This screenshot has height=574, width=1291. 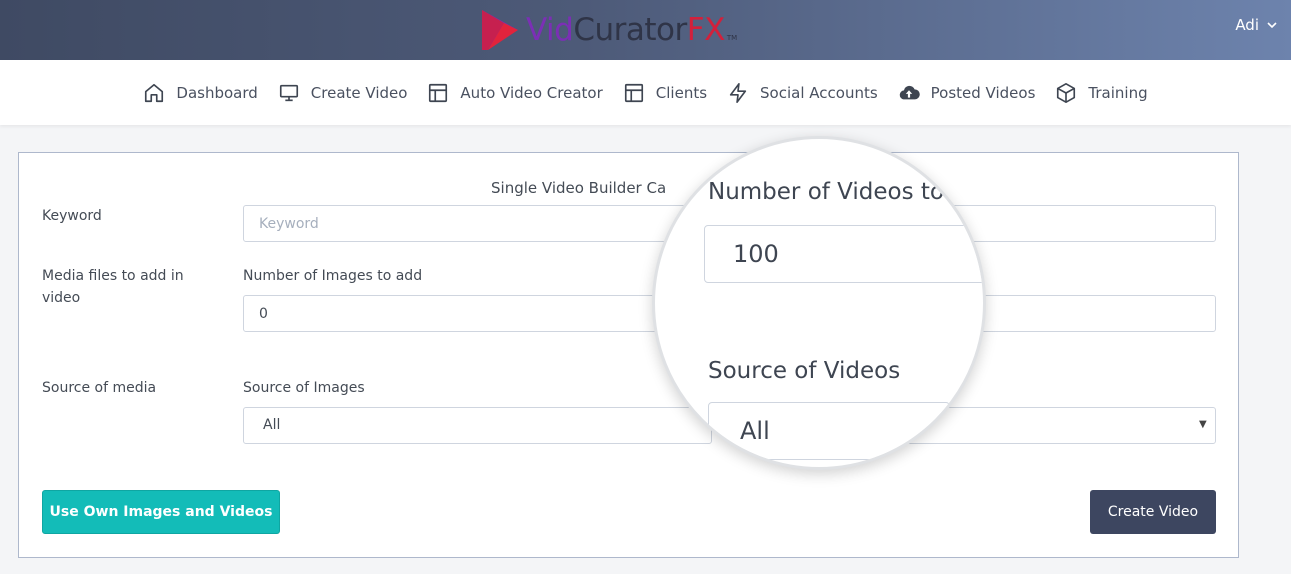 What do you see at coordinates (732, 38) in the screenshot?
I see `logo-trademark: TM` at bounding box center [732, 38].